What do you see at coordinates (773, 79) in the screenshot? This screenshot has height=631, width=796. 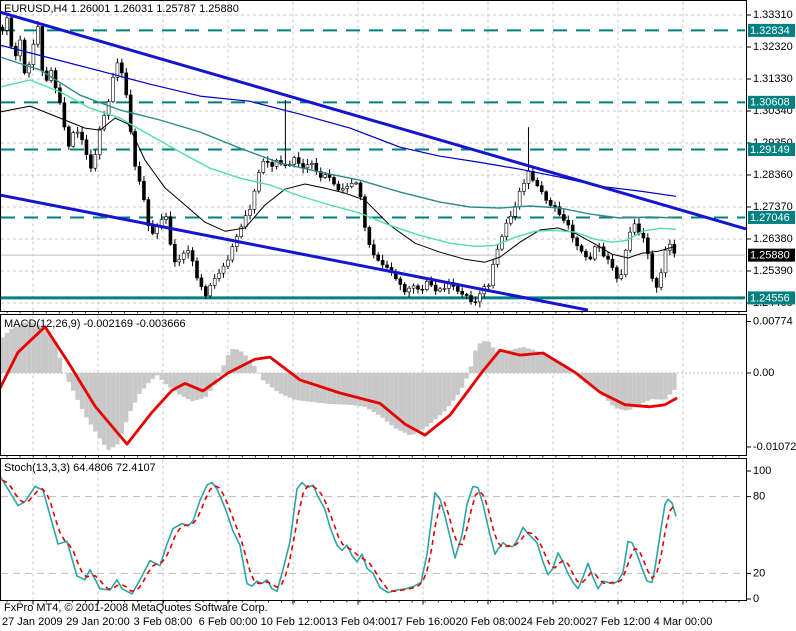 I see `price-tick-label: 1.31330` at bounding box center [773, 79].